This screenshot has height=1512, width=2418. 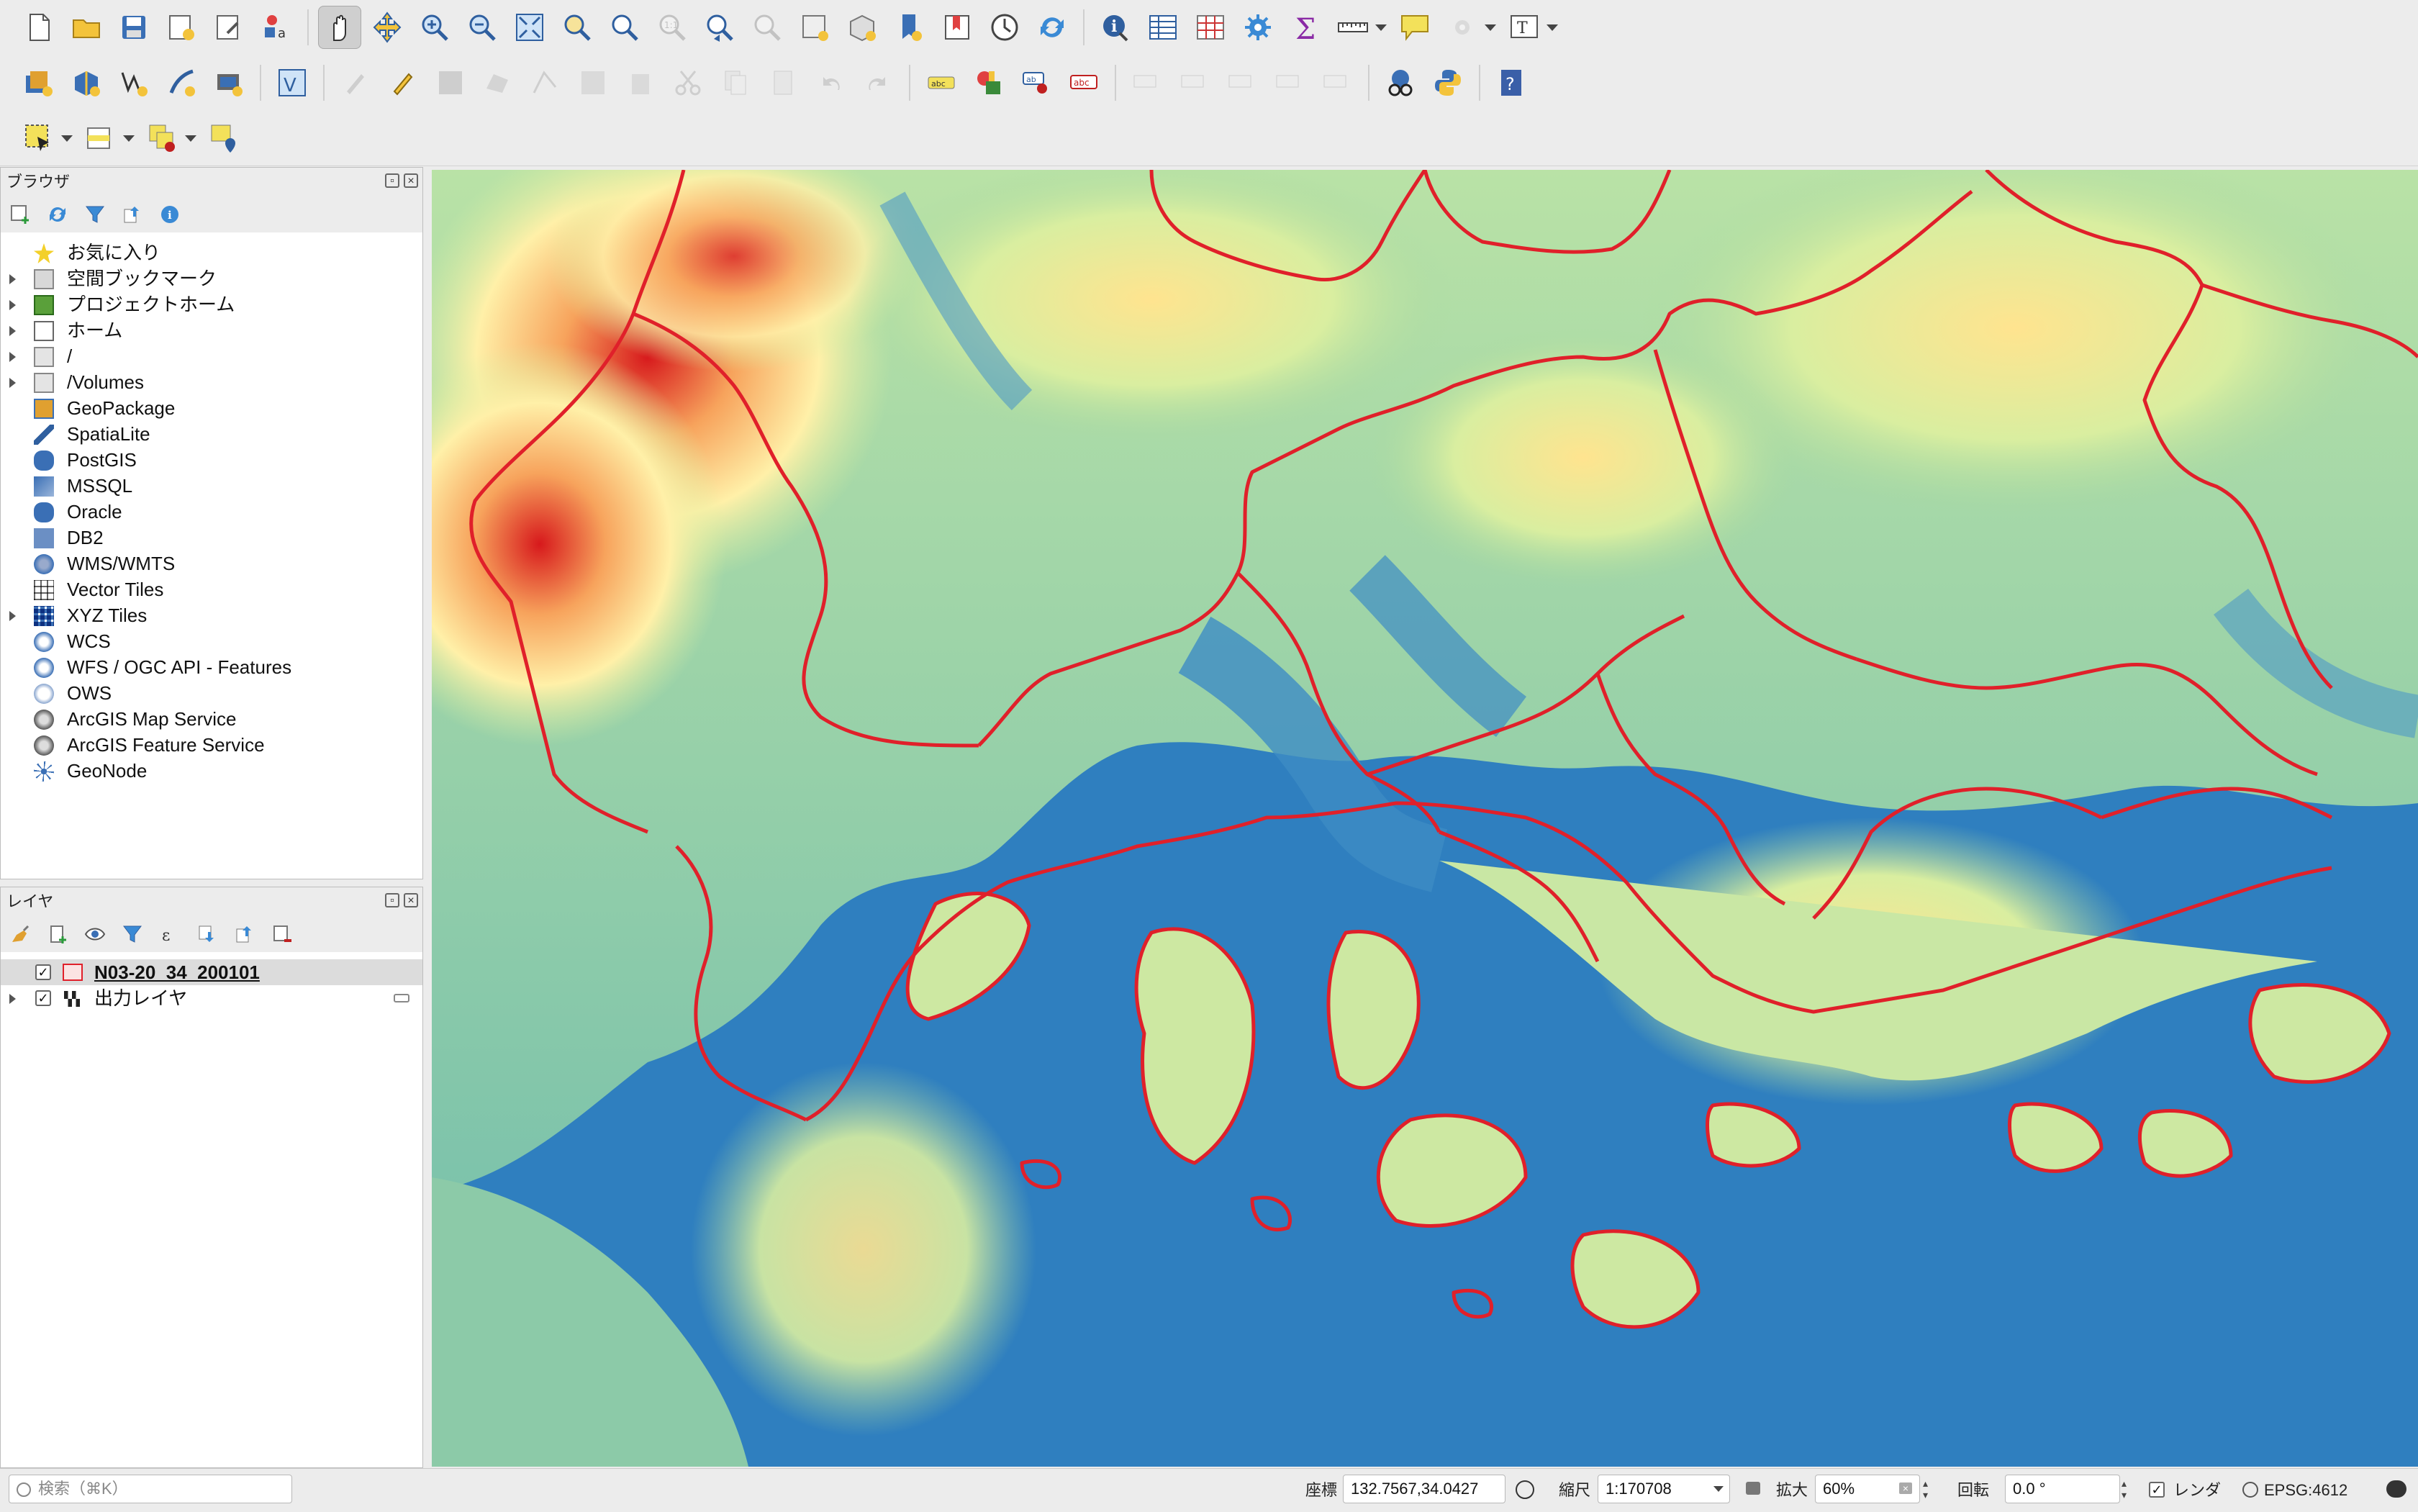 What do you see at coordinates (434, 28) in the screenshot?
I see `zoom-in-icon` at bounding box center [434, 28].